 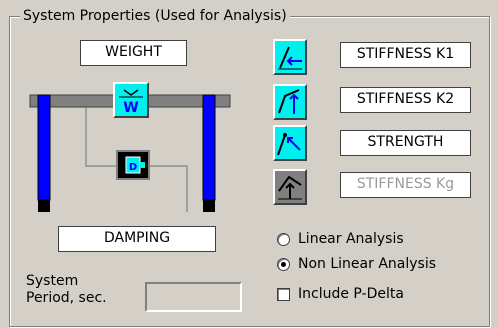 I want to click on damper-symbol: D, so click(x=133, y=167).